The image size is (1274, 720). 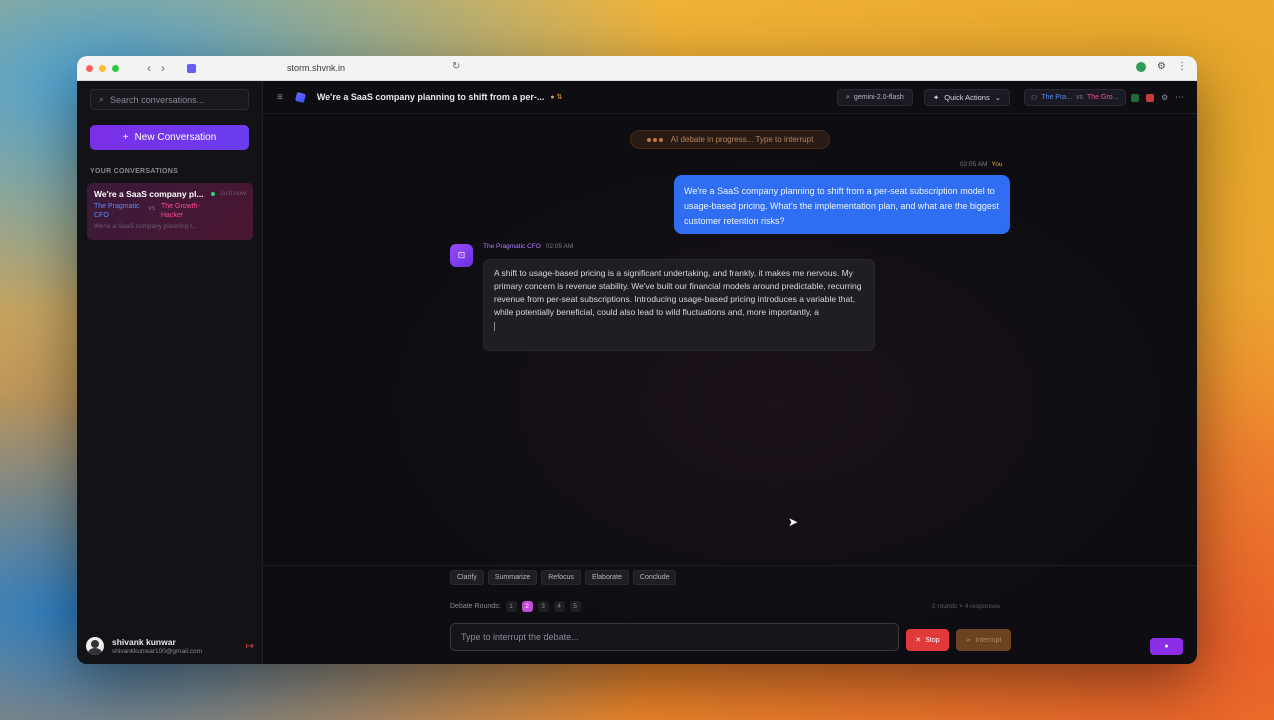 I want to click on hamburger-menu-icon: ≡, so click(x=280, y=97).